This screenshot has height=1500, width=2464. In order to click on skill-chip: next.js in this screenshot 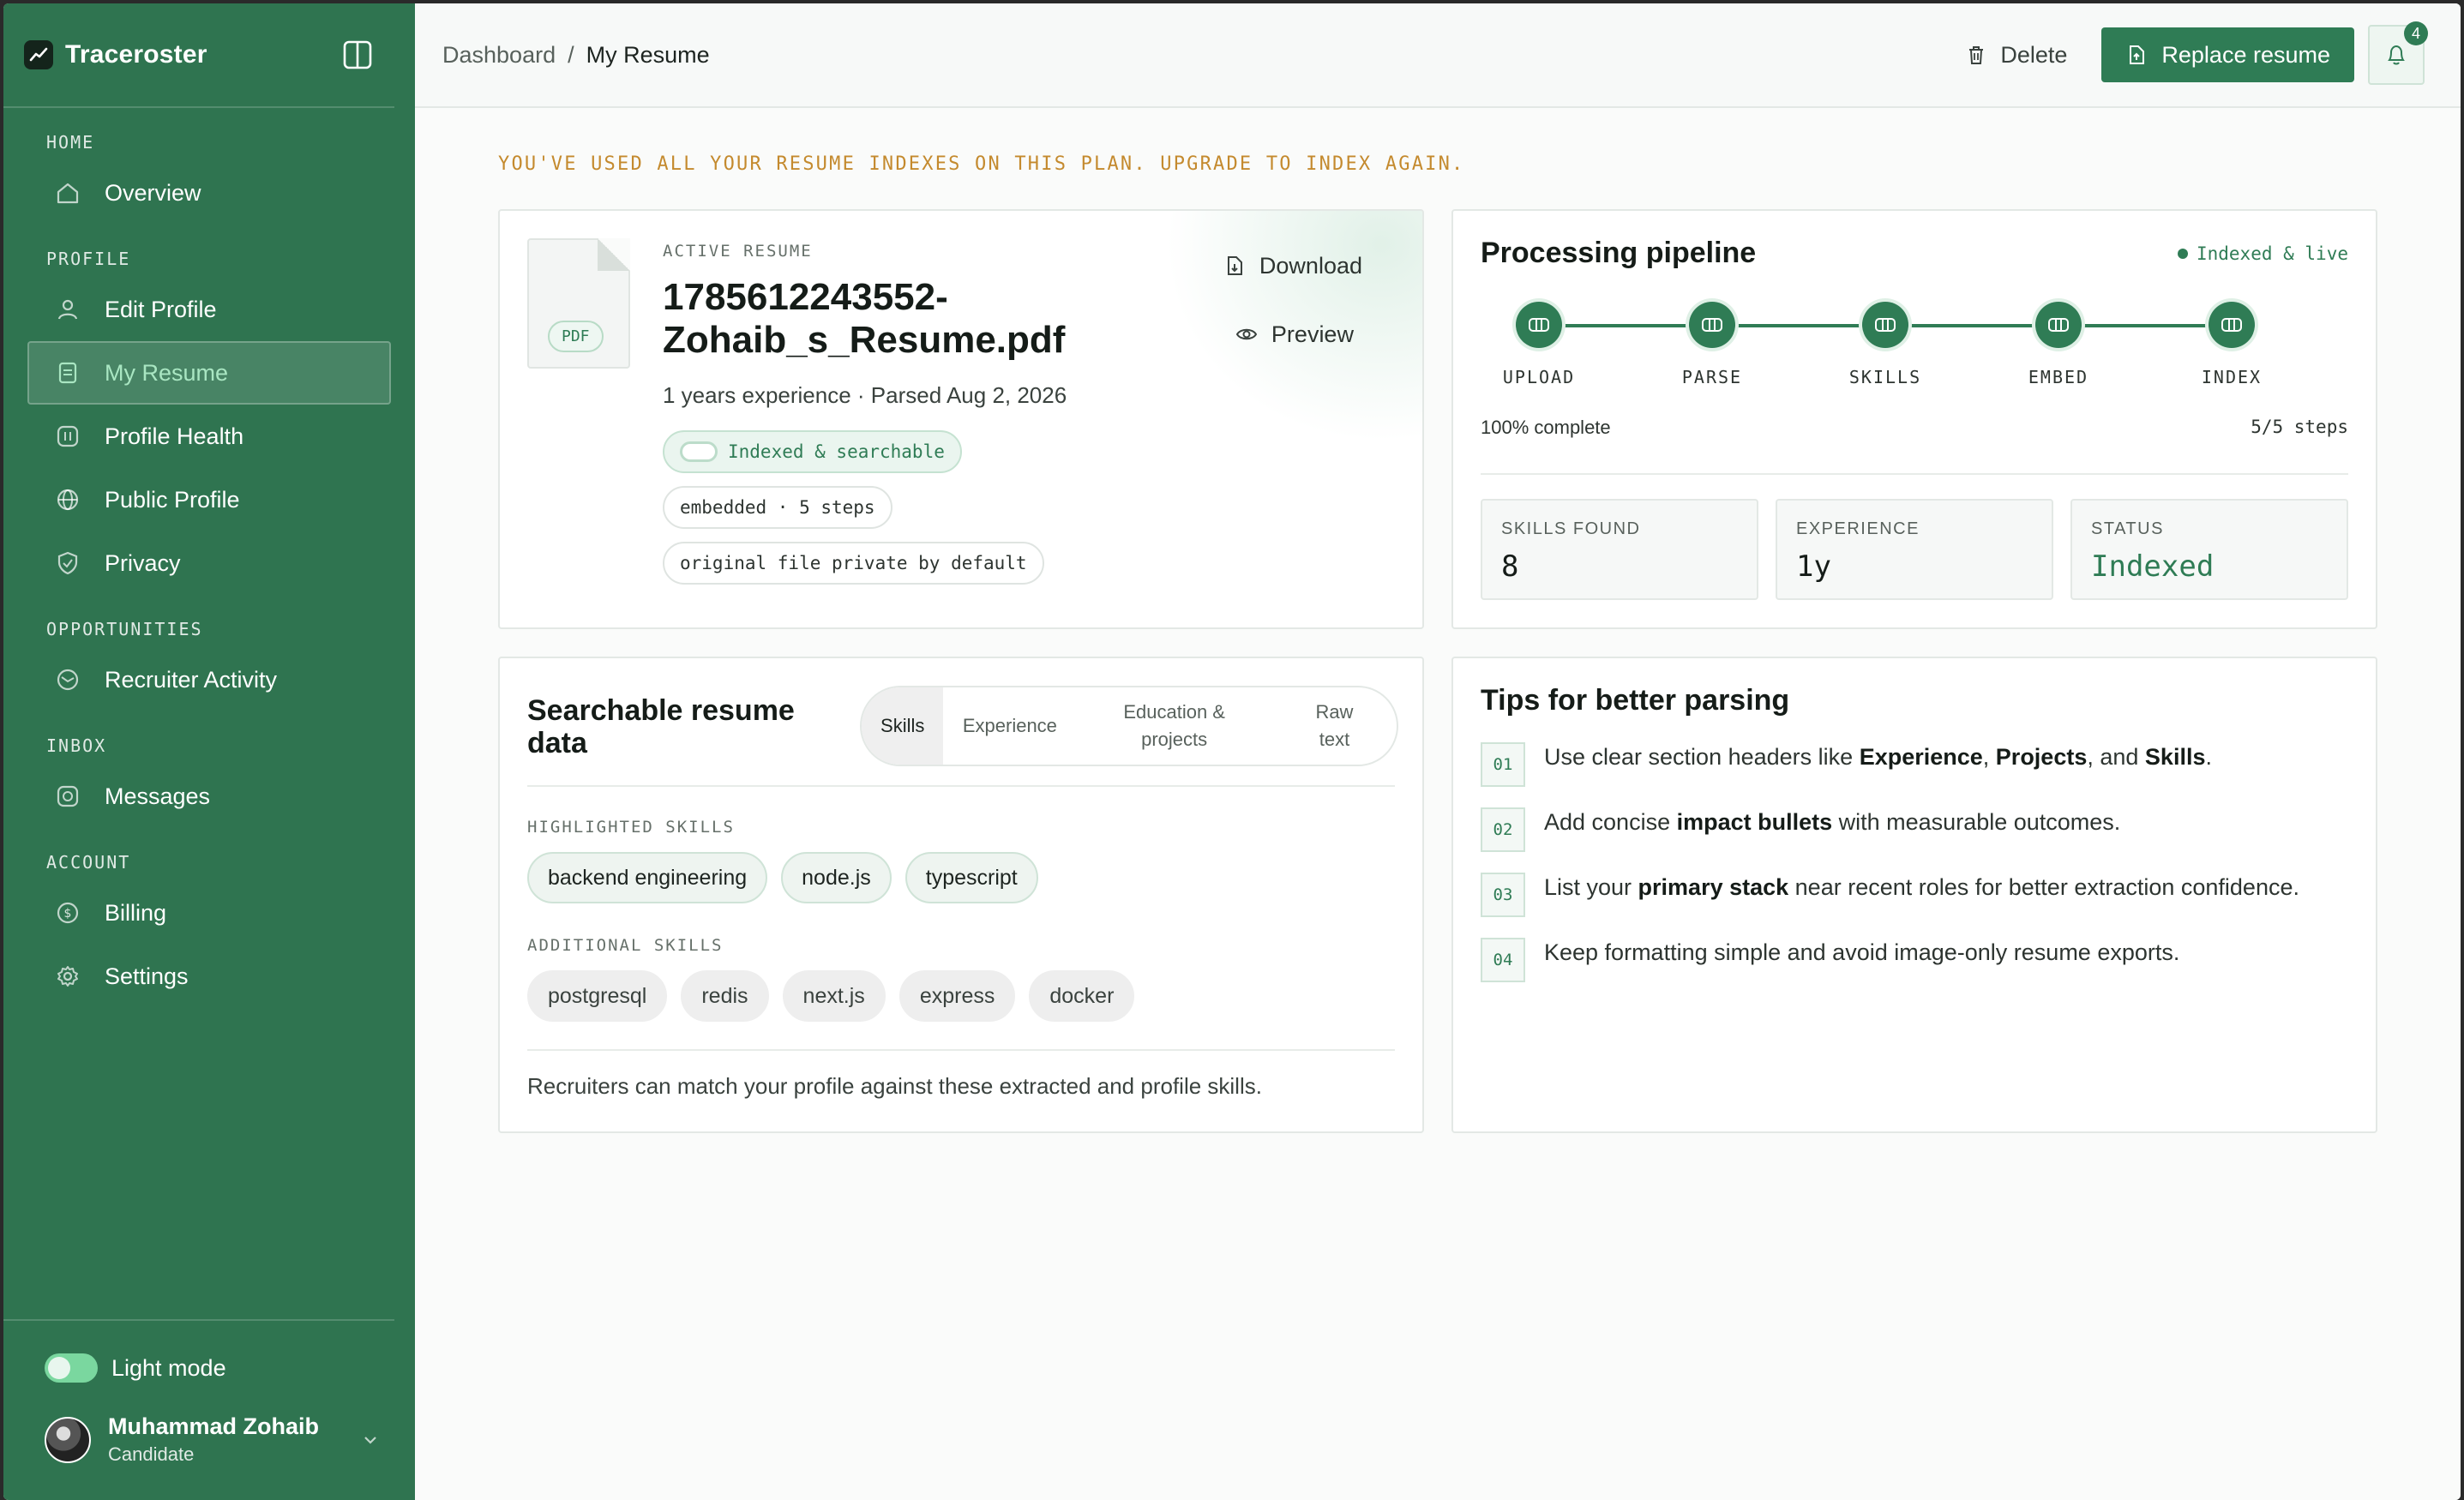, I will do `click(834, 996)`.